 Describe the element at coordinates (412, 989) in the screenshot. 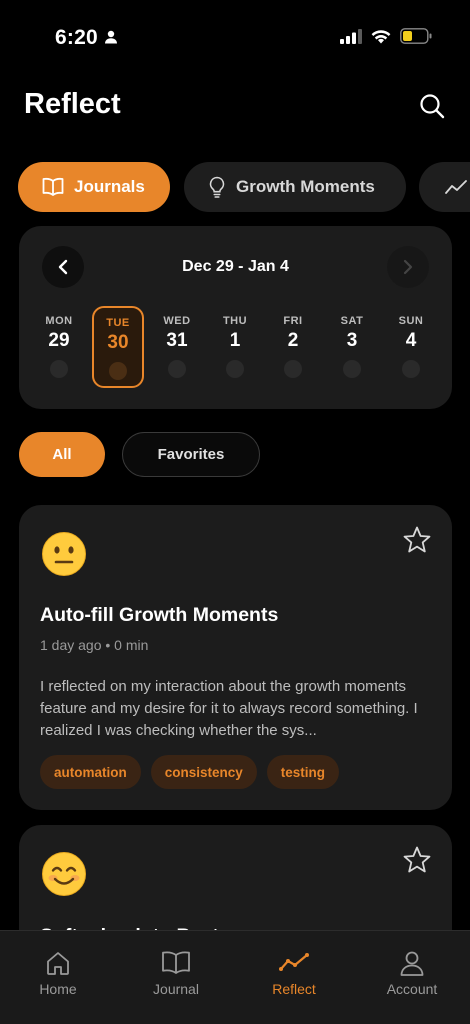

I see `tab-account-label: Account` at that location.